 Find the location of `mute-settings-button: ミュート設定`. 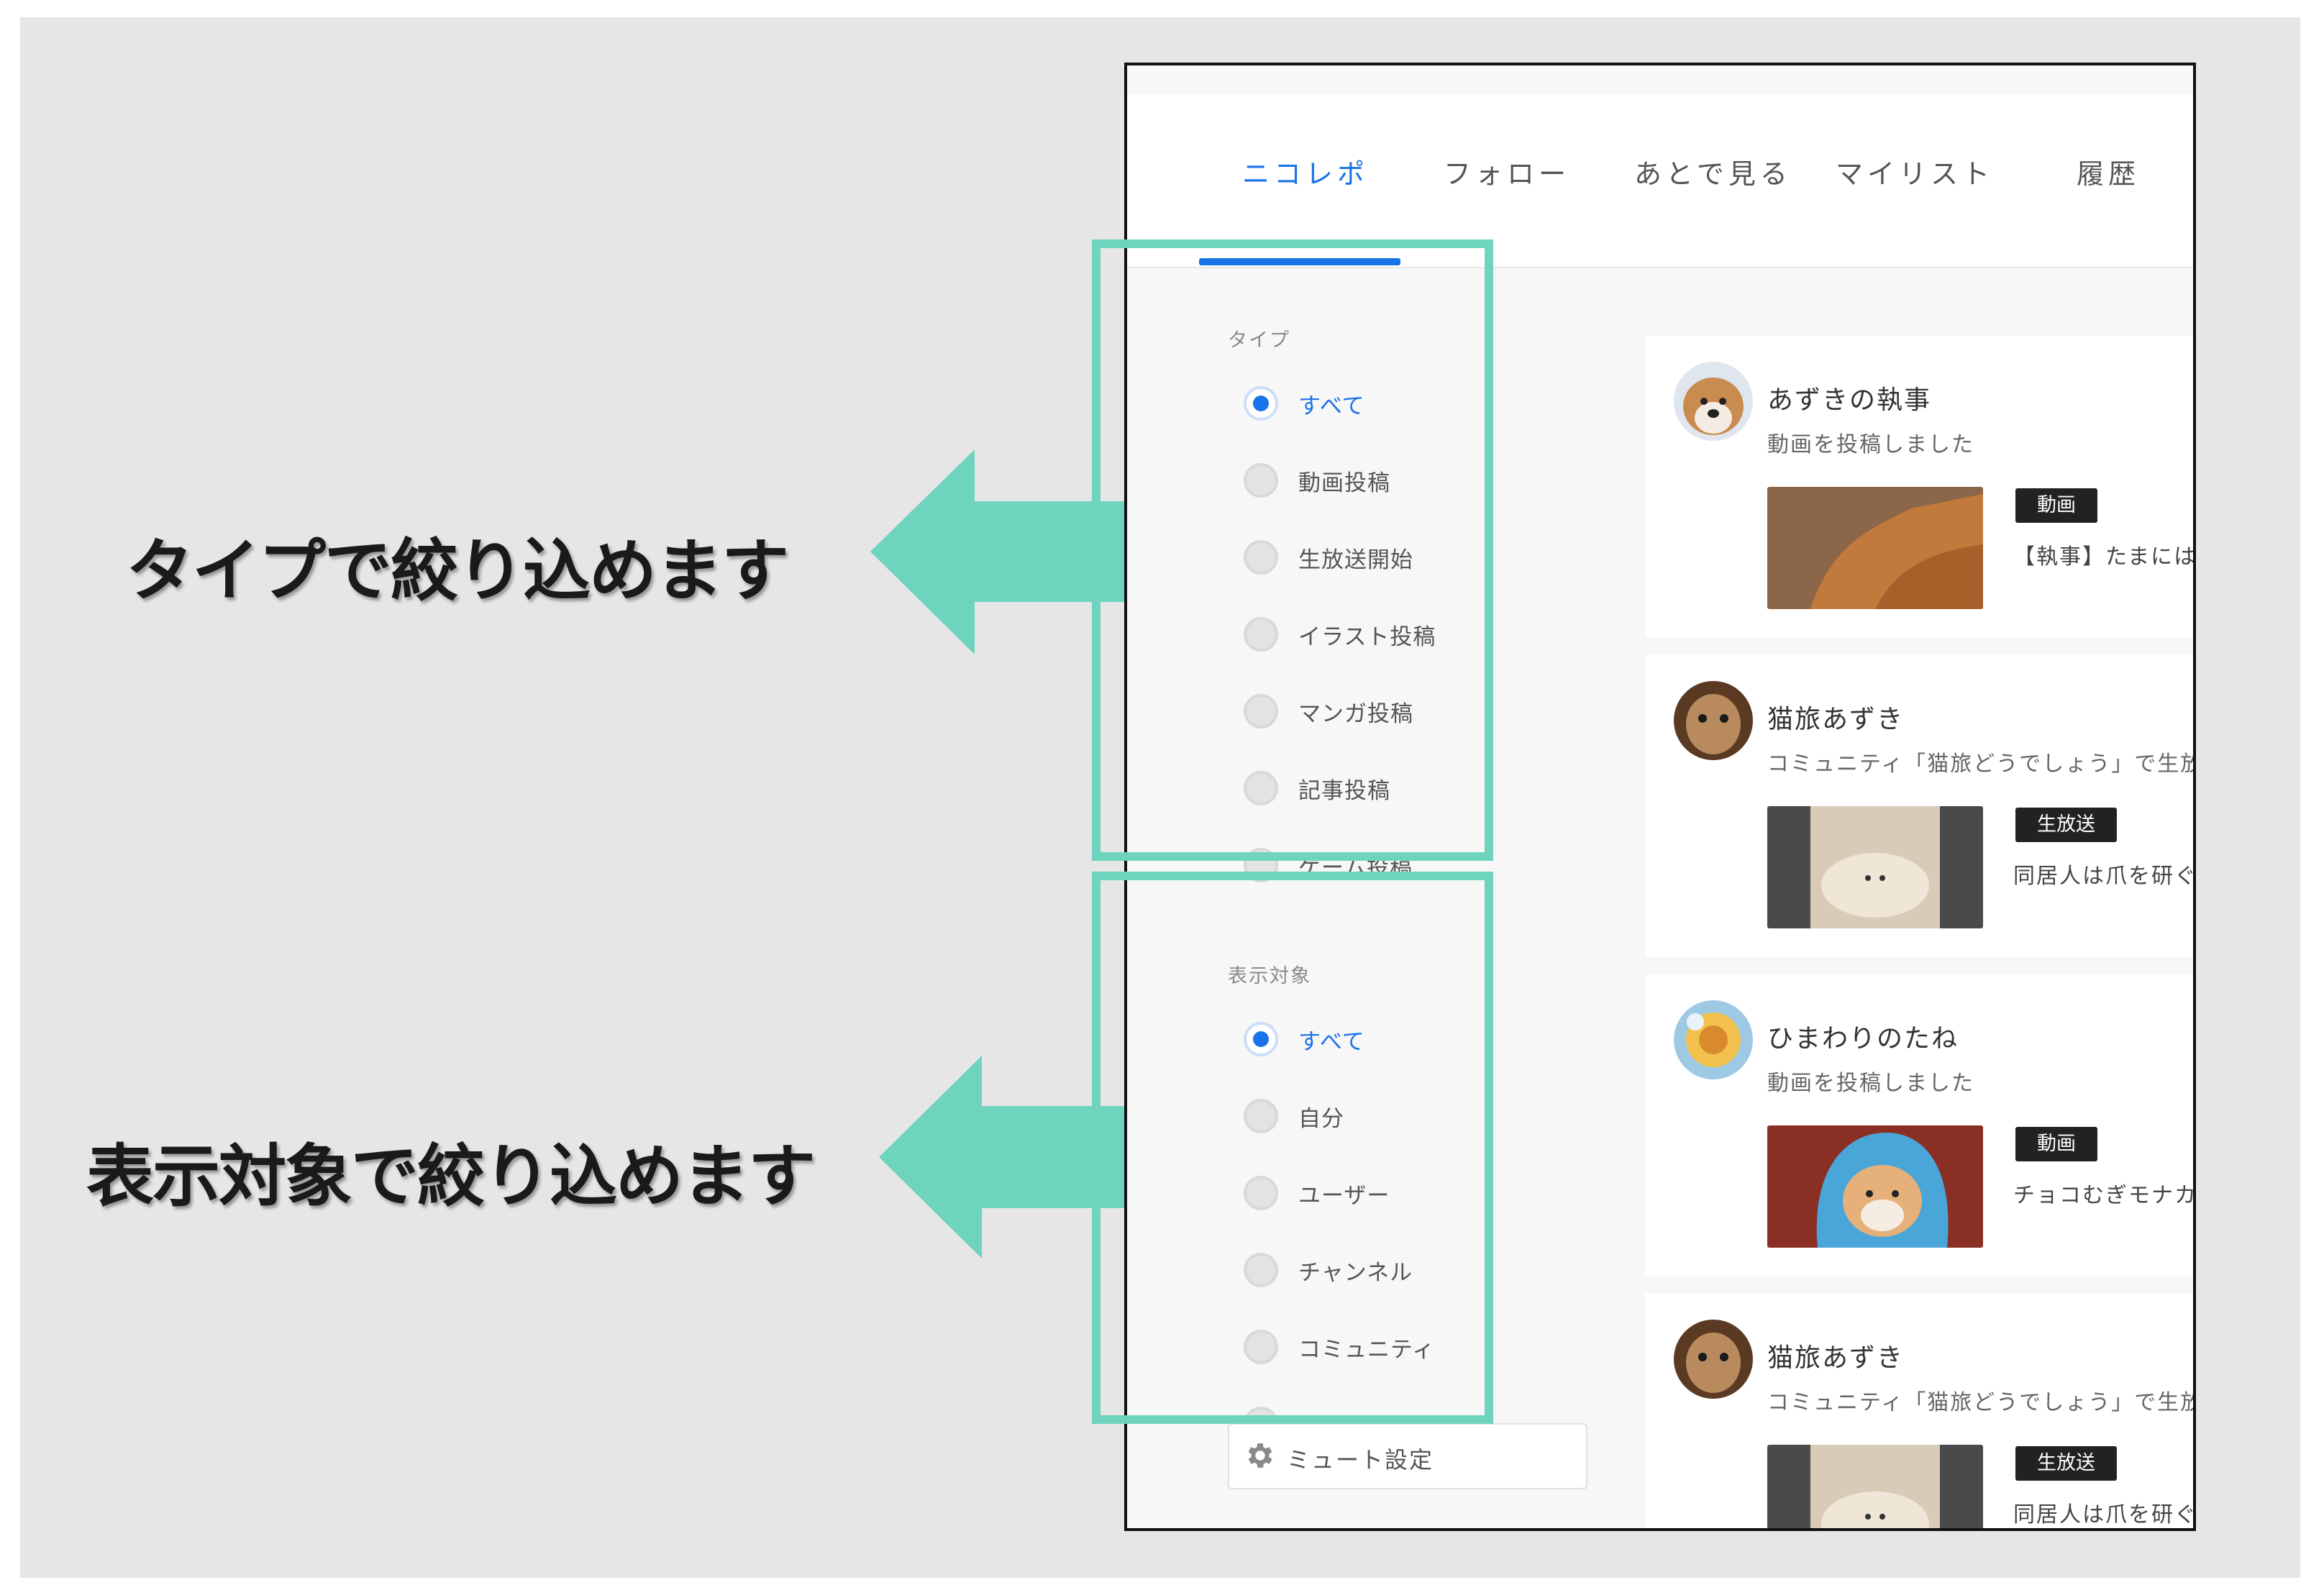

mute-settings-button: ミュート設定 is located at coordinates (1407, 1456).